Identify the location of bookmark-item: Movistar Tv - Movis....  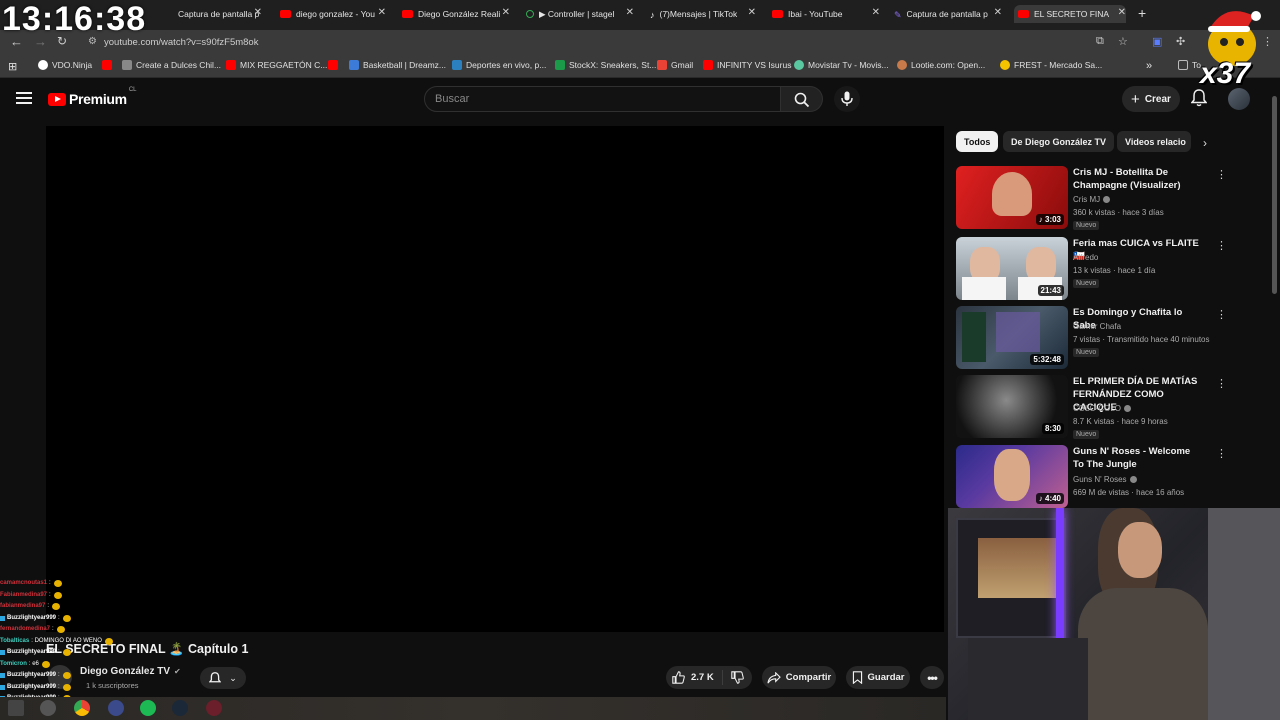
(841, 65).